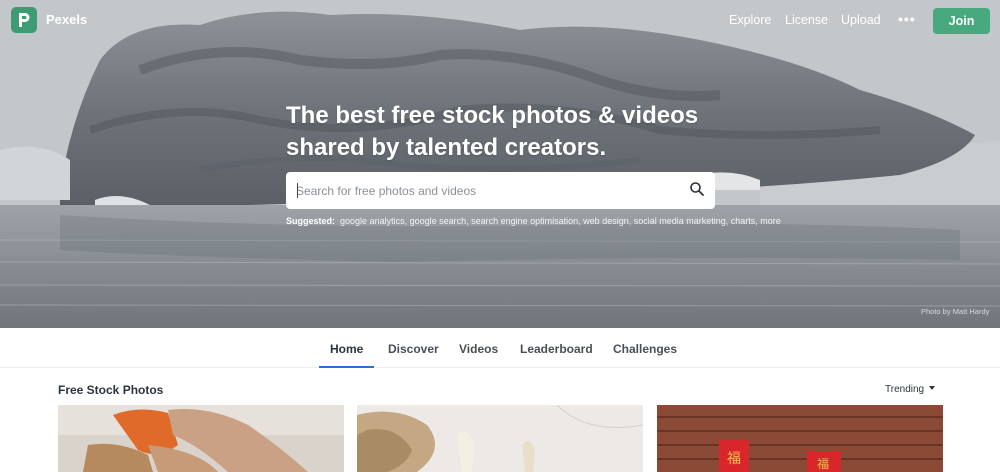 Image resolution: width=1000 pixels, height=472 pixels. What do you see at coordinates (478, 349) in the screenshot?
I see `tab-videos: Videos` at bounding box center [478, 349].